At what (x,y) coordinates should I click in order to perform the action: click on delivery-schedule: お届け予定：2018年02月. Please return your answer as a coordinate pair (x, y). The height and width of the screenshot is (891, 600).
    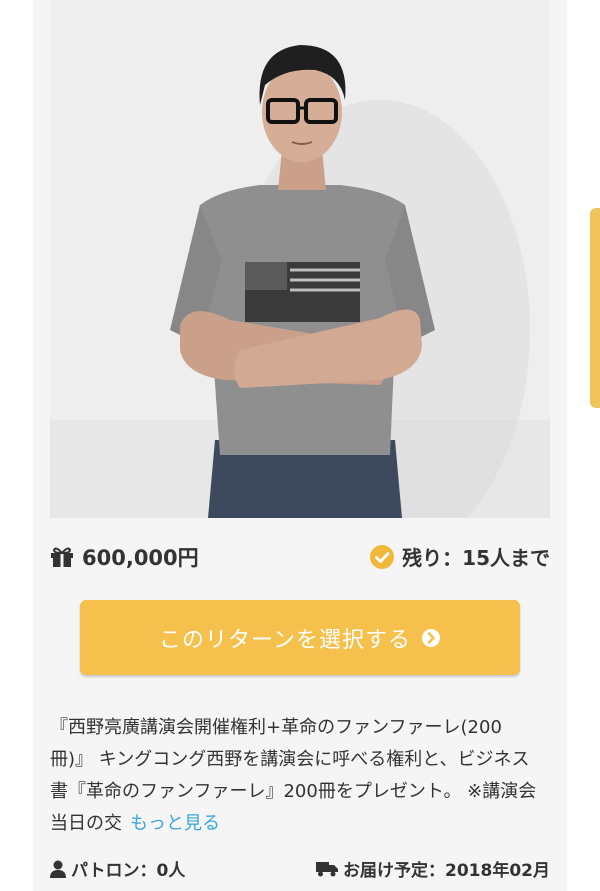
    Looking at the image, I should click on (433, 868).